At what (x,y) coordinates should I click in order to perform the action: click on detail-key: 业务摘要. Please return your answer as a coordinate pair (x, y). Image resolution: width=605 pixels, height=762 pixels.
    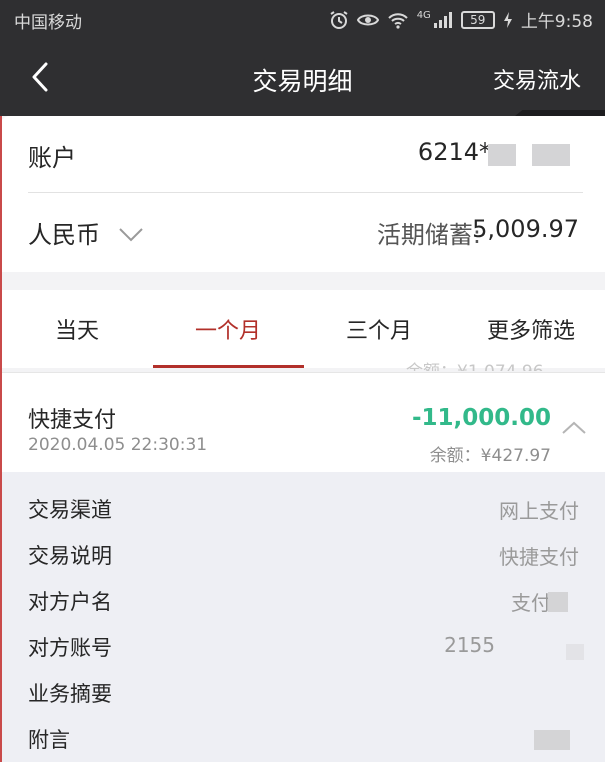
    Looking at the image, I should click on (70, 694).